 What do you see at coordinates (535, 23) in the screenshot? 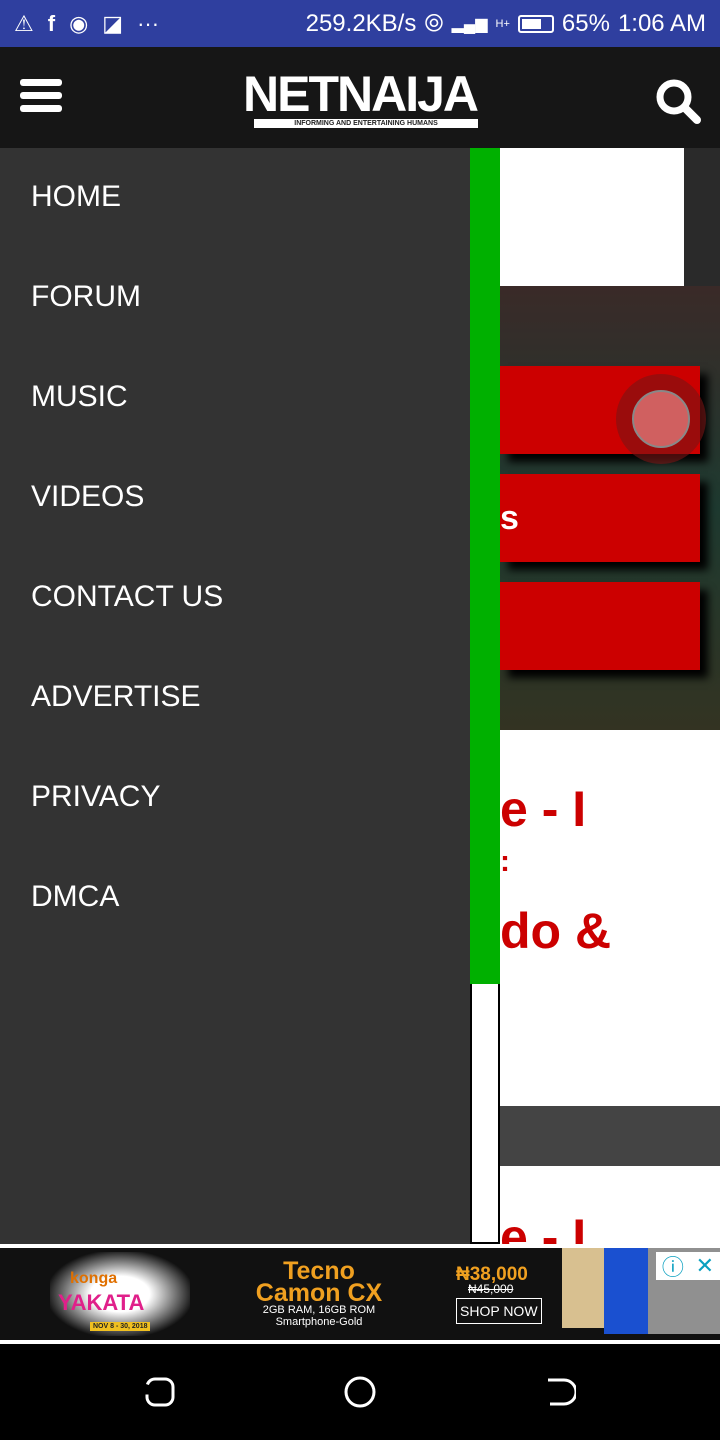
I see `battery-icon` at bounding box center [535, 23].